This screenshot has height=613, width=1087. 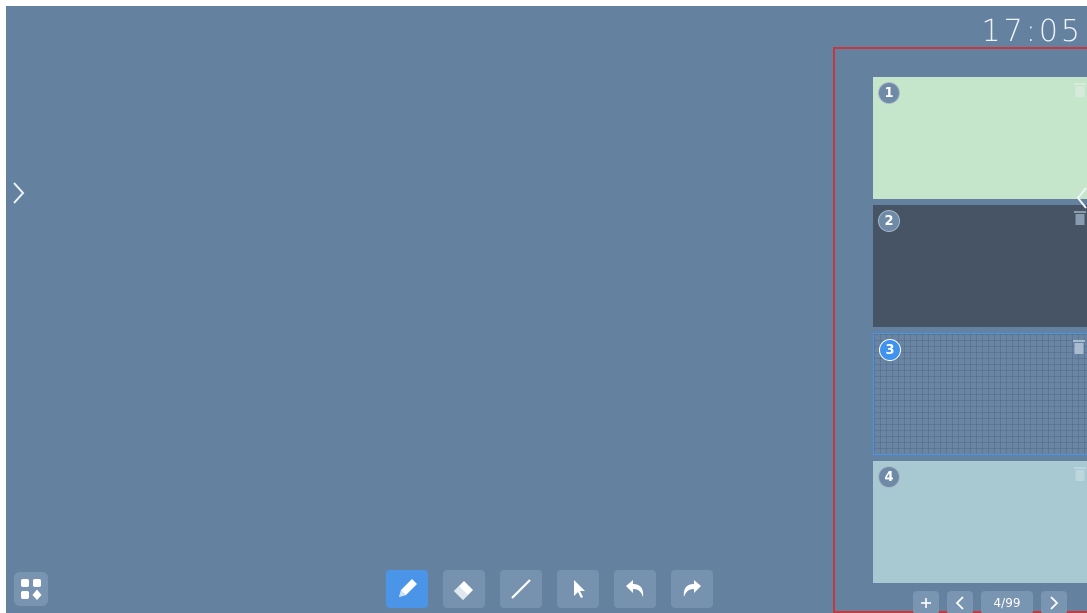 I want to click on undo-icon, so click(x=635, y=588).